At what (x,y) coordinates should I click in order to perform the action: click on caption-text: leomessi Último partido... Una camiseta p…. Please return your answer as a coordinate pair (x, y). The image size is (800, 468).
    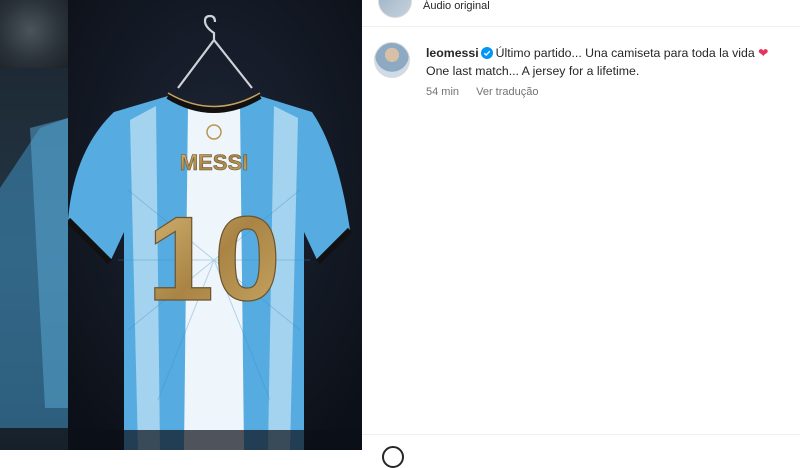
    Looking at the image, I should click on (613, 62).